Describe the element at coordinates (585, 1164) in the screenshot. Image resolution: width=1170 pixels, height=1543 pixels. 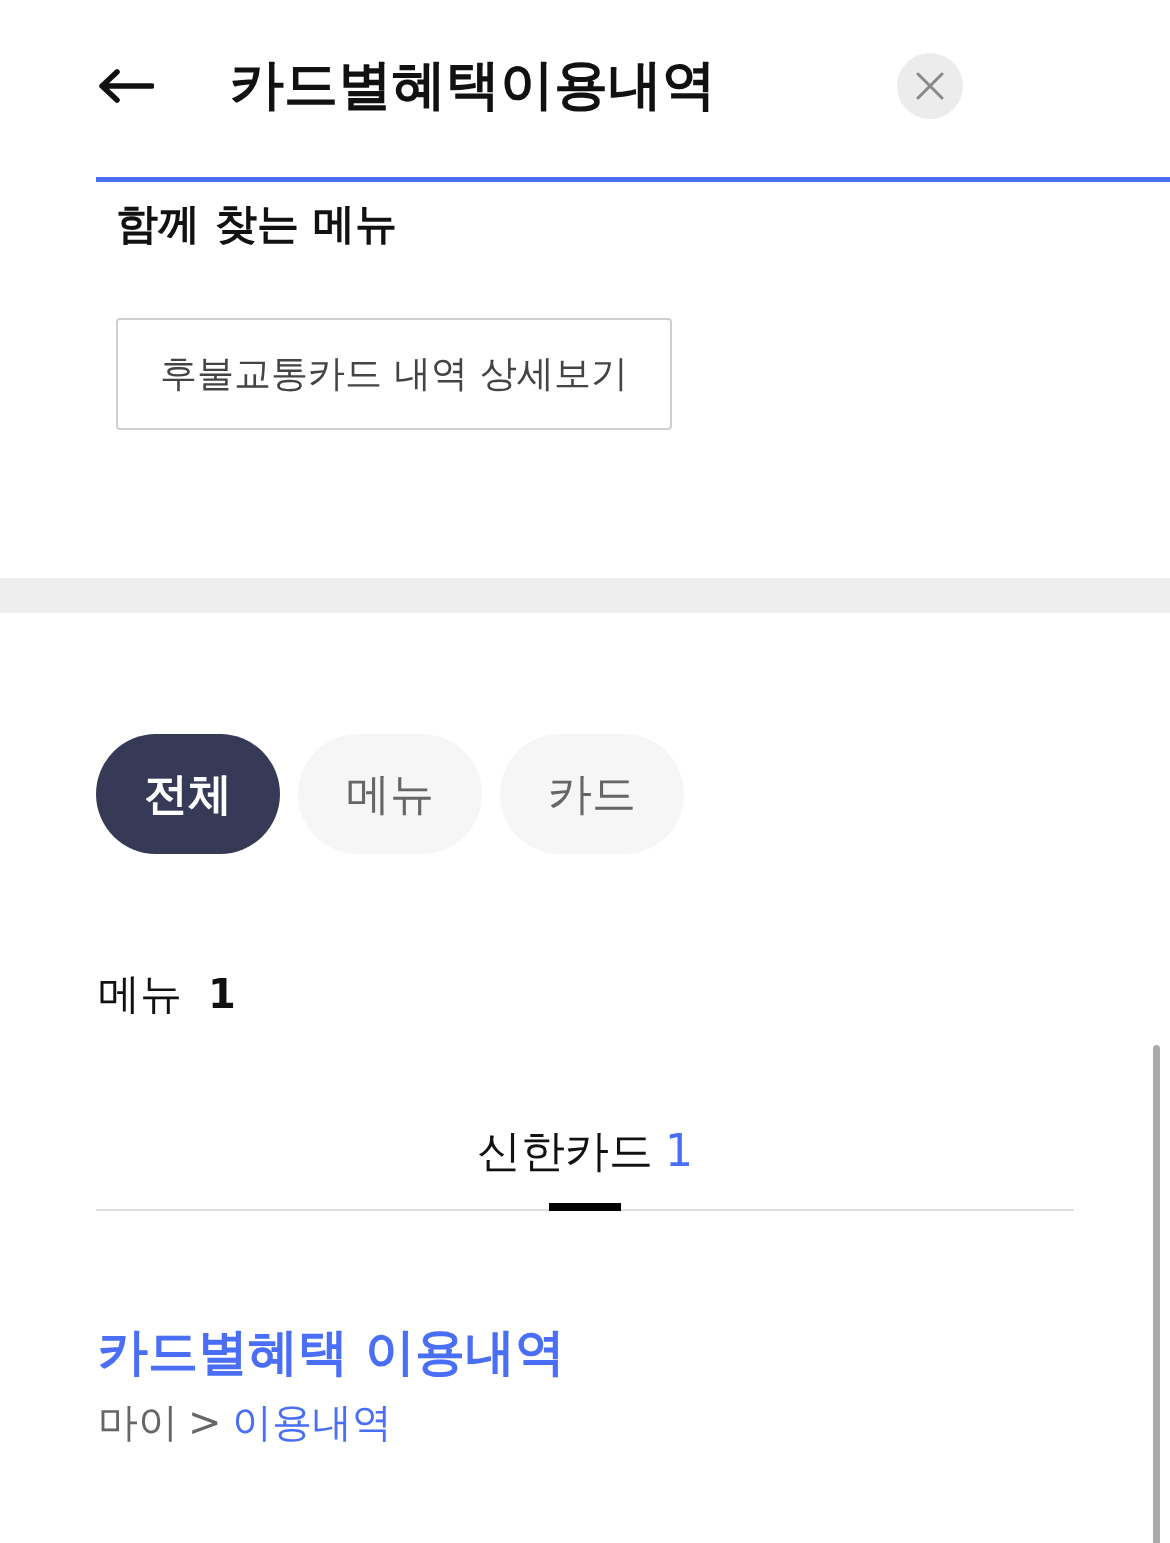
I see `card-tab: 신한카드 1` at that location.